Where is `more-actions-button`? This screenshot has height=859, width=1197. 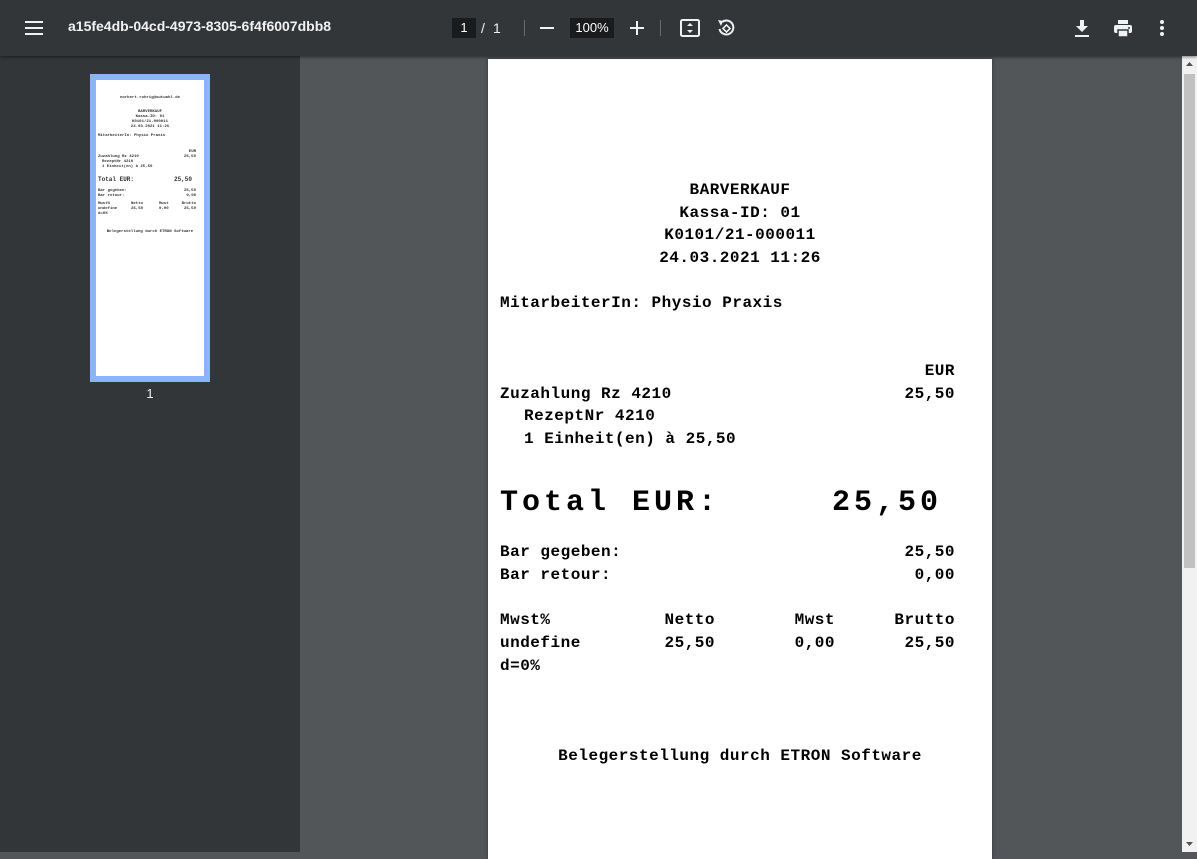 more-actions-button is located at coordinates (1162, 28).